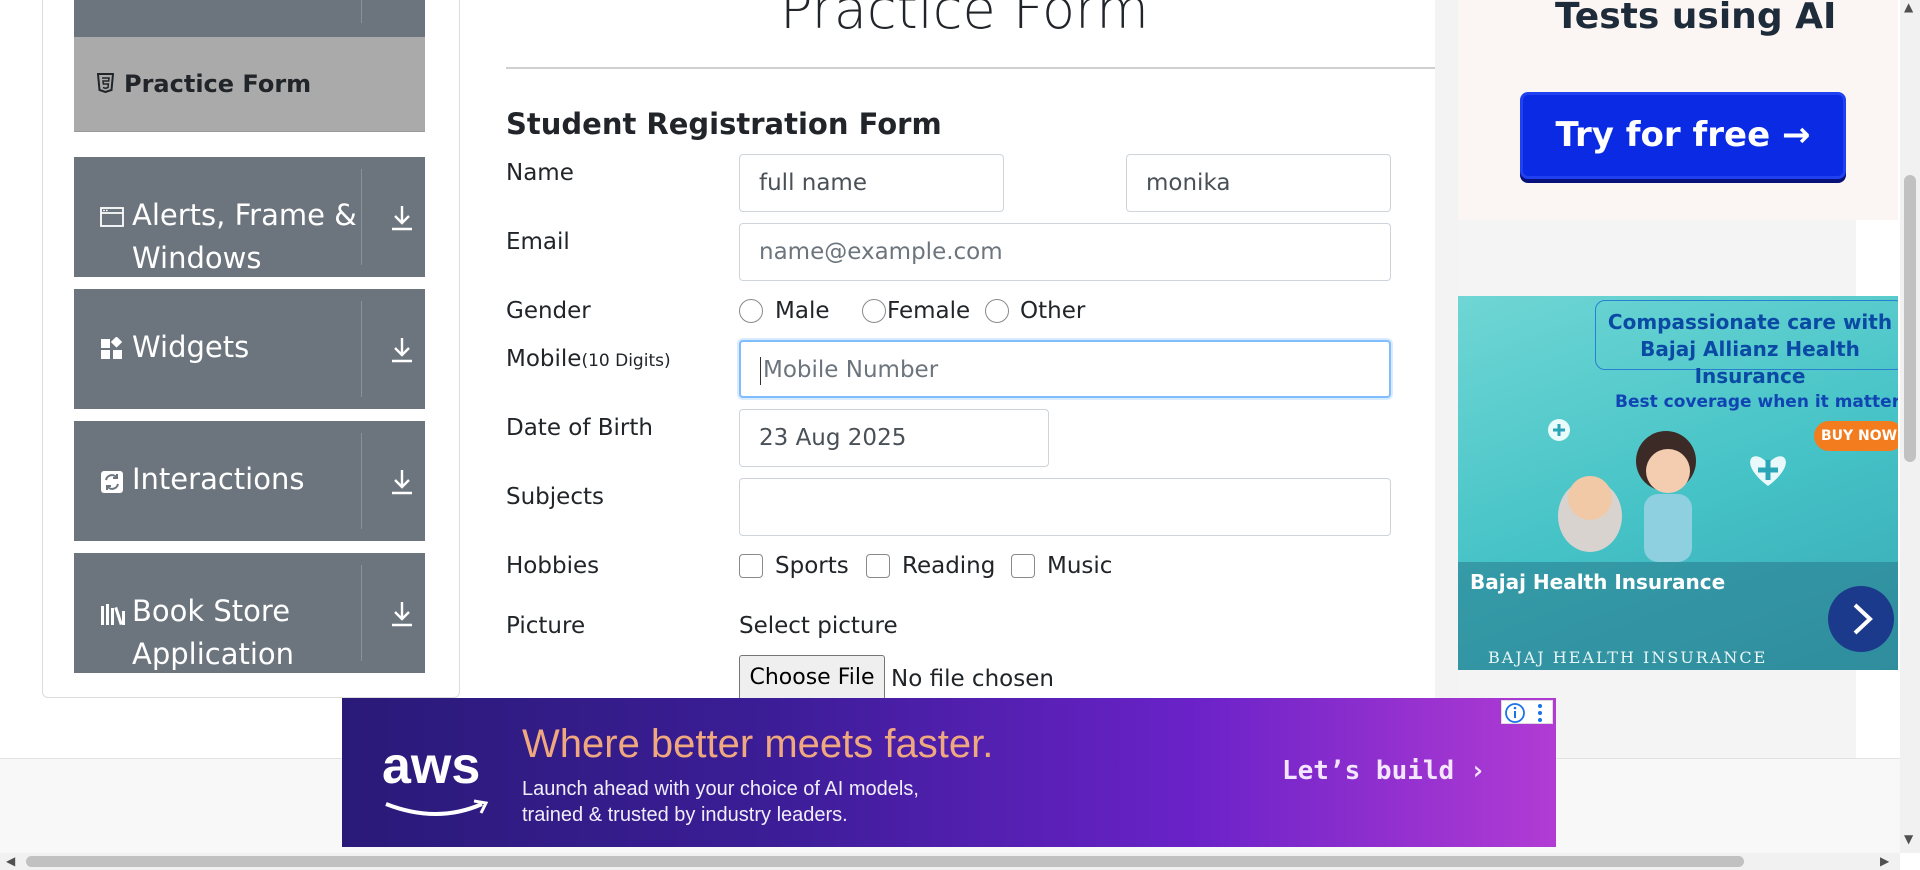 The height and width of the screenshot is (870, 1920). Describe the element at coordinates (1884, 861) in the screenshot. I see `scroll-right-arrow-icon: ▶` at that location.